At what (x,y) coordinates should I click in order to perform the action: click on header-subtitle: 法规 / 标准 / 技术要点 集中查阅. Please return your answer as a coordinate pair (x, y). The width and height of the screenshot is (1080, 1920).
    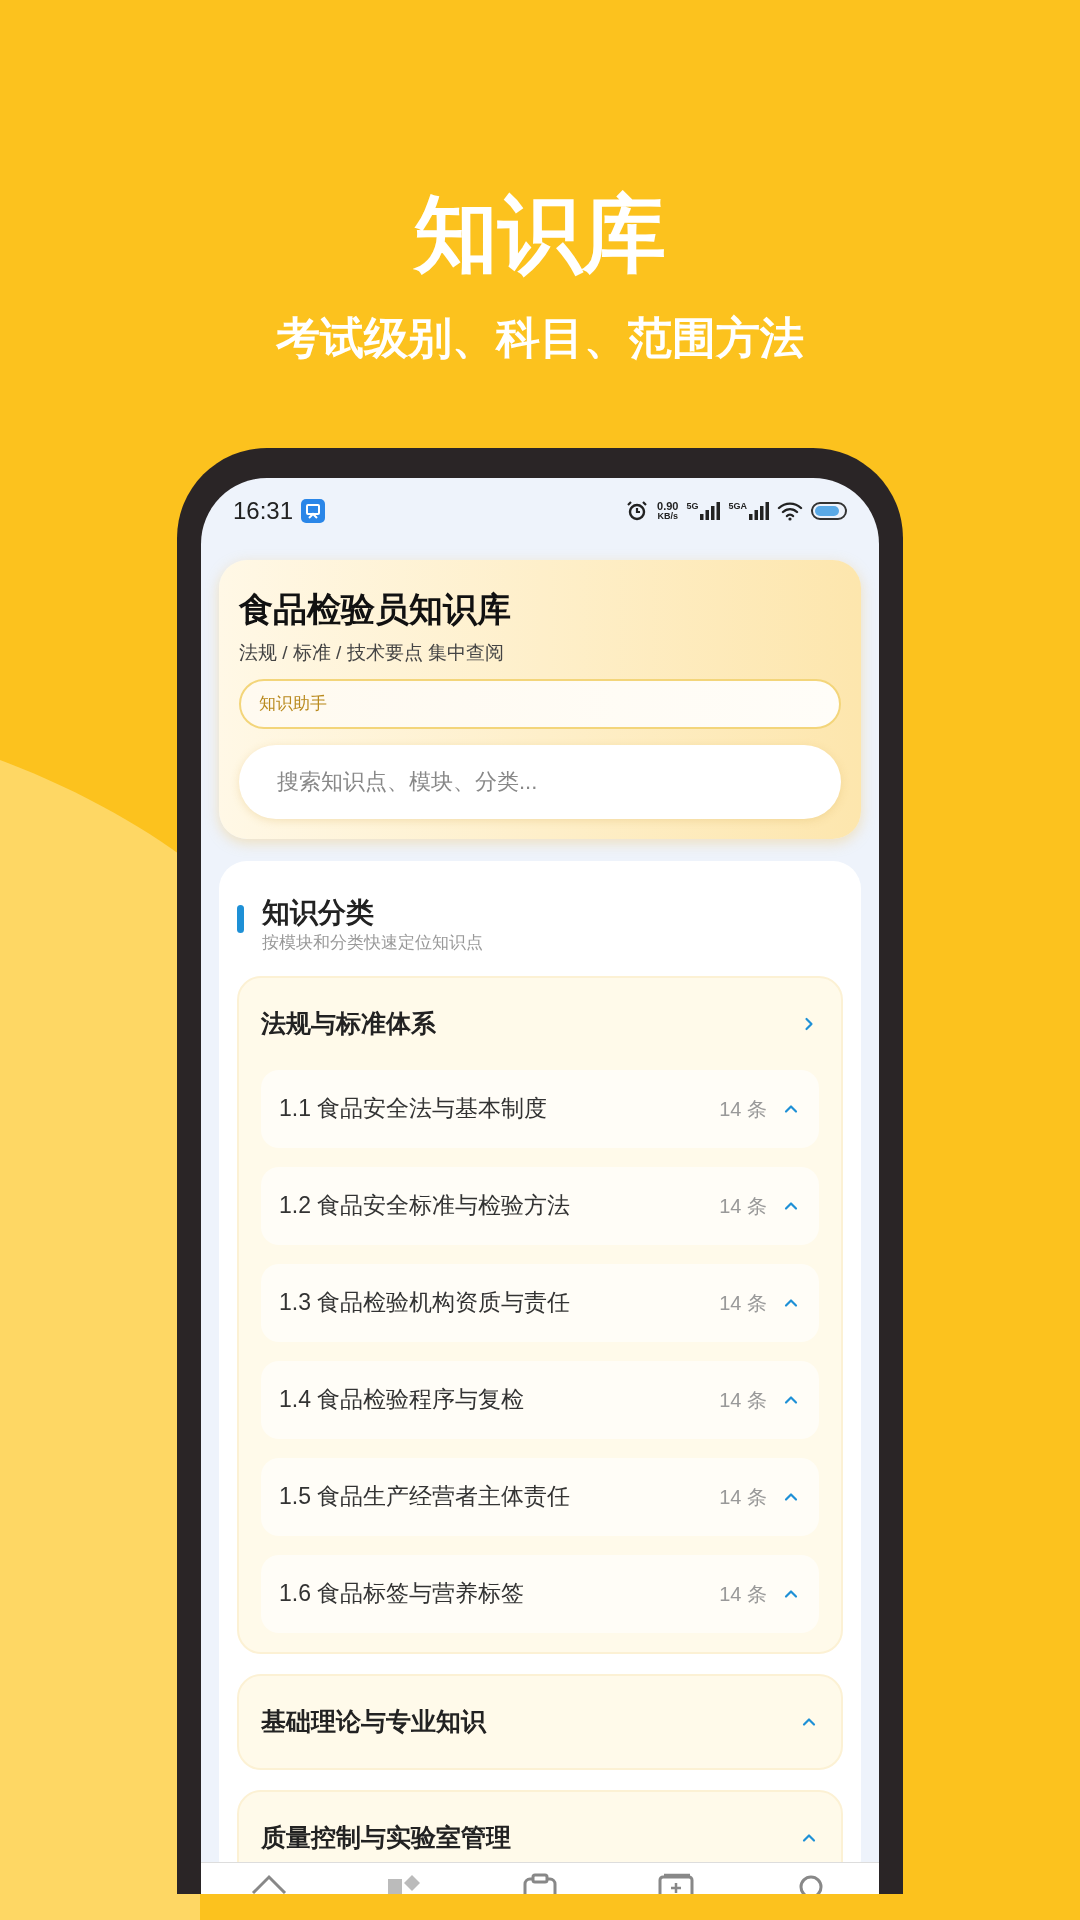
    Looking at the image, I should click on (372, 652).